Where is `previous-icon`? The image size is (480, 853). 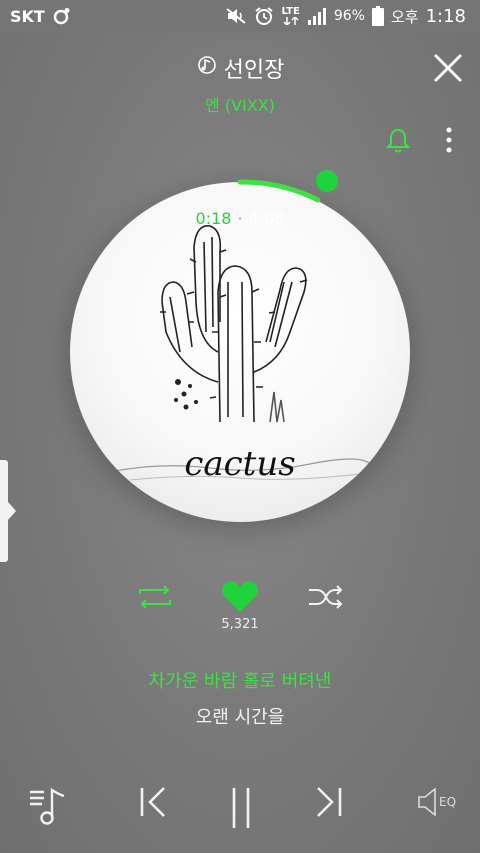
previous-icon is located at coordinates (152, 802).